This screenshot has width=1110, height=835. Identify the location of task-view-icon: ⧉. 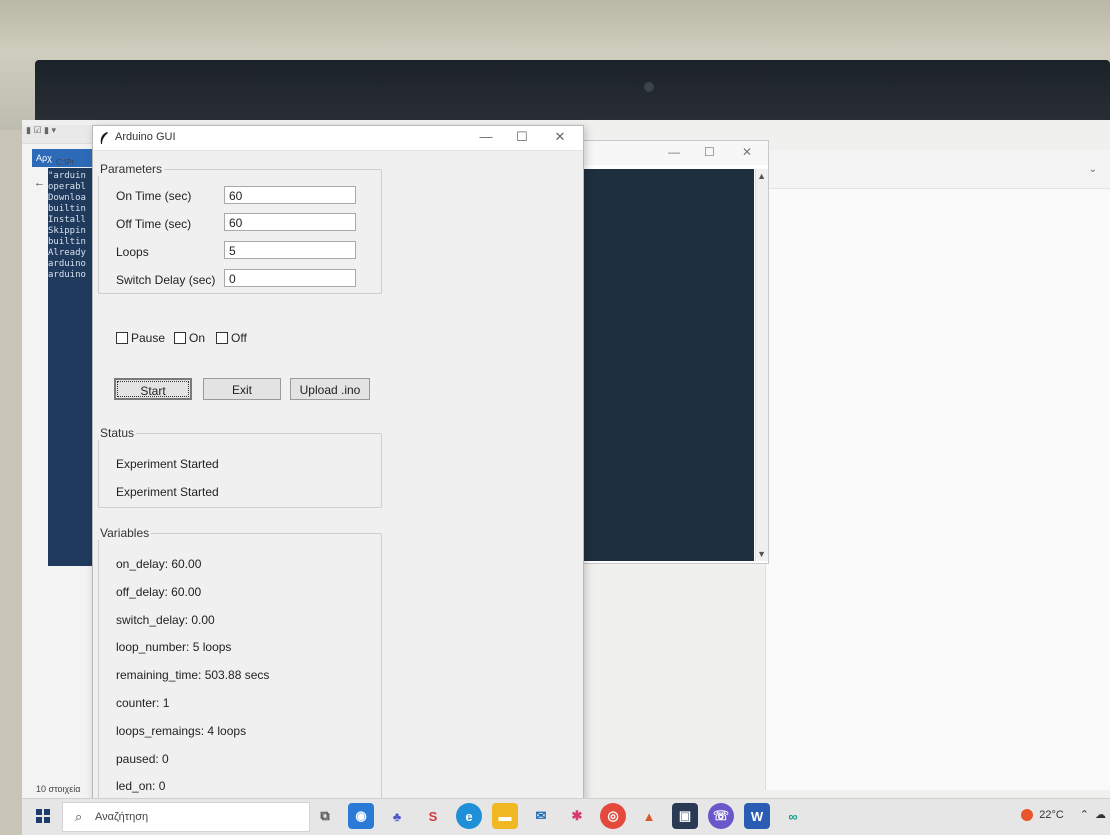
(325, 816).